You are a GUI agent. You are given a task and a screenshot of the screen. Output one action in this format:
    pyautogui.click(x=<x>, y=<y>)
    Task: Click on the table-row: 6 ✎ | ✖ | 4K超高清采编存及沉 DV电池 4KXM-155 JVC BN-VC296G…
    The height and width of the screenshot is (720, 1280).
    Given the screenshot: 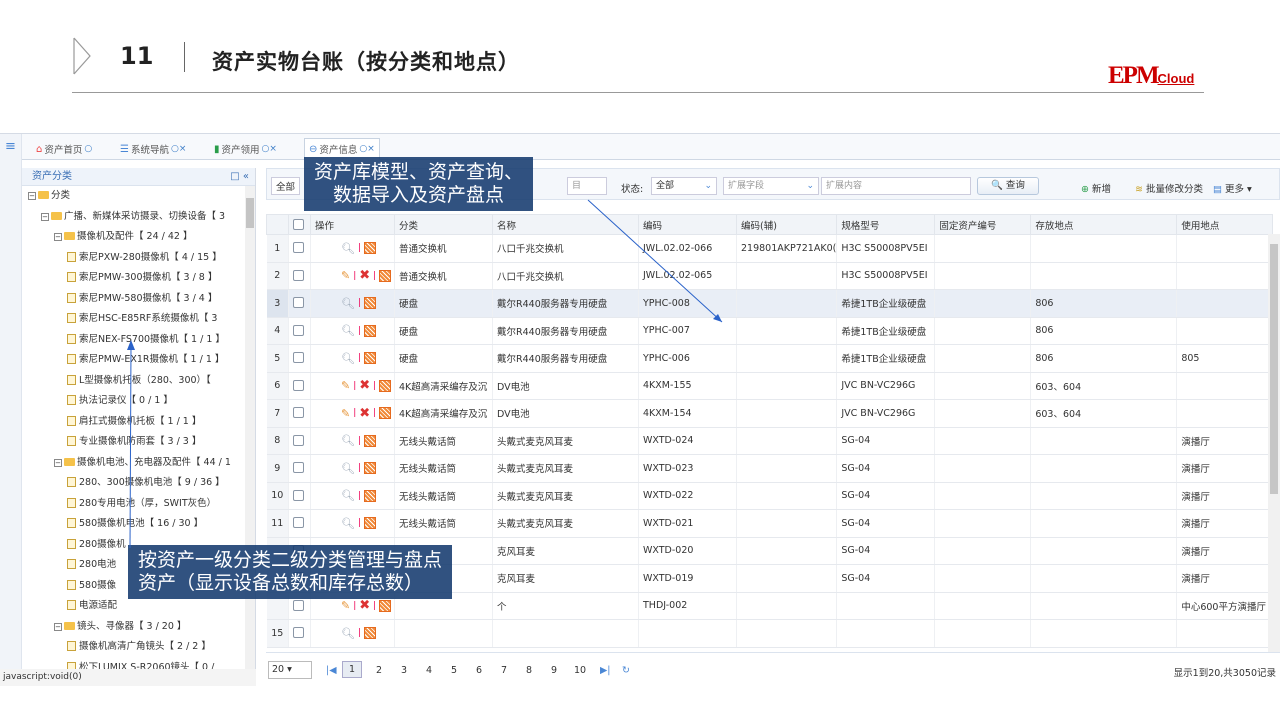 What is the action you would take?
    pyautogui.click(x=770, y=386)
    